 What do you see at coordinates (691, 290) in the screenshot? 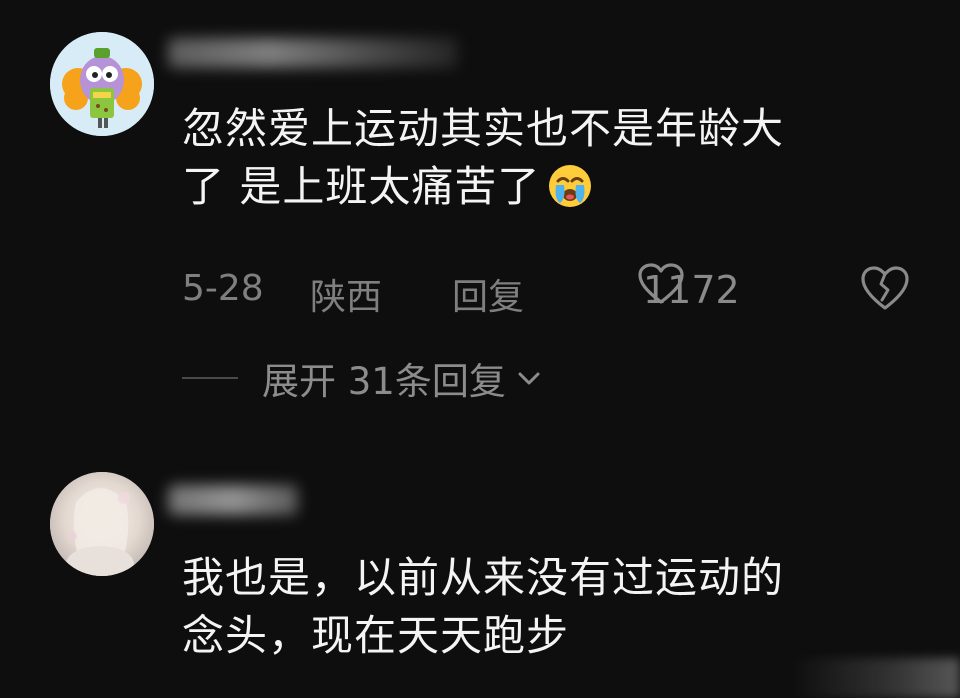
I see `like-count: 1172` at bounding box center [691, 290].